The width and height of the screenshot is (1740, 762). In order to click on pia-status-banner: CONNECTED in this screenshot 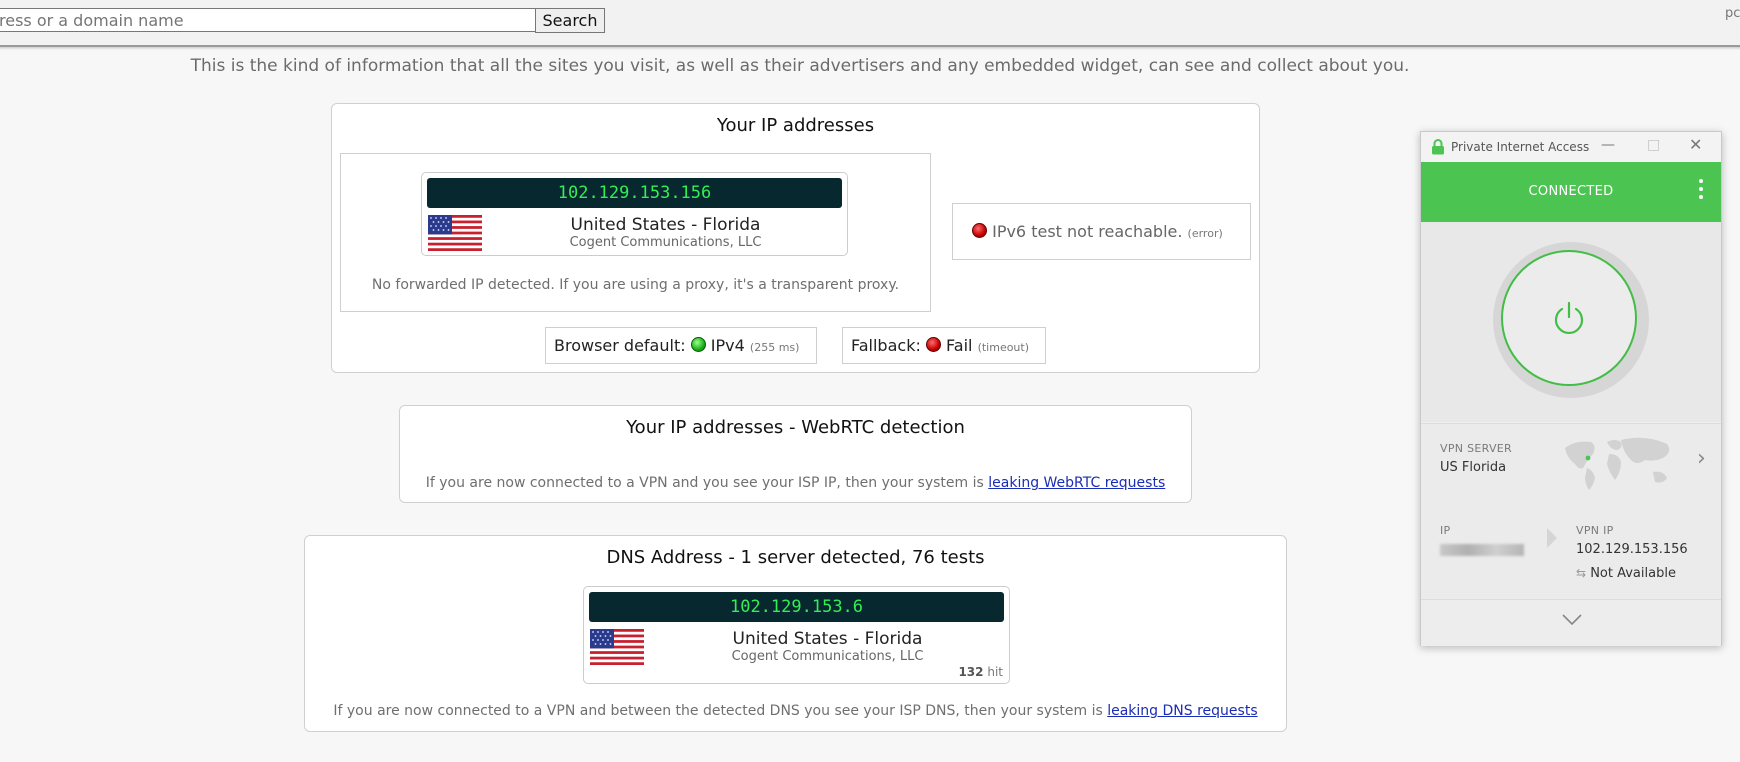, I will do `click(1571, 192)`.